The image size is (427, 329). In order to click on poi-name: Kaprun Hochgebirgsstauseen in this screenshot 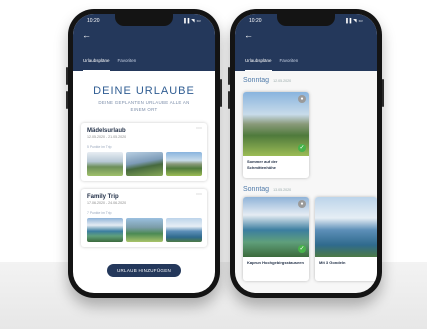, I will do `click(275, 262)`.